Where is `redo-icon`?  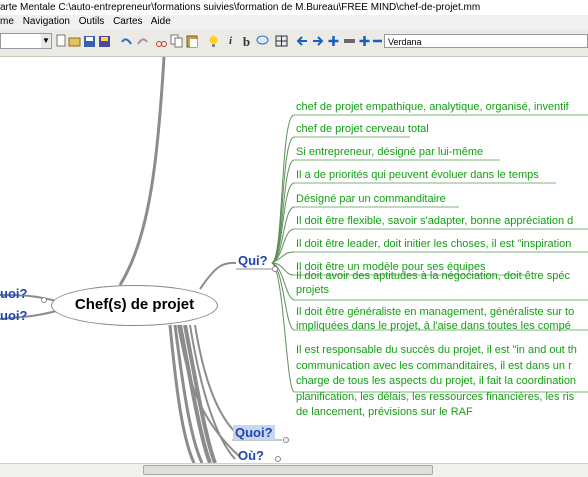 redo-icon is located at coordinates (142, 41).